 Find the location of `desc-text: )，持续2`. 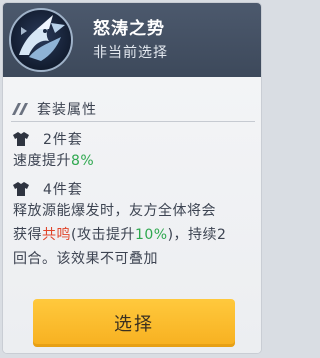

desc-text: )，持续2 is located at coordinates (197, 235).